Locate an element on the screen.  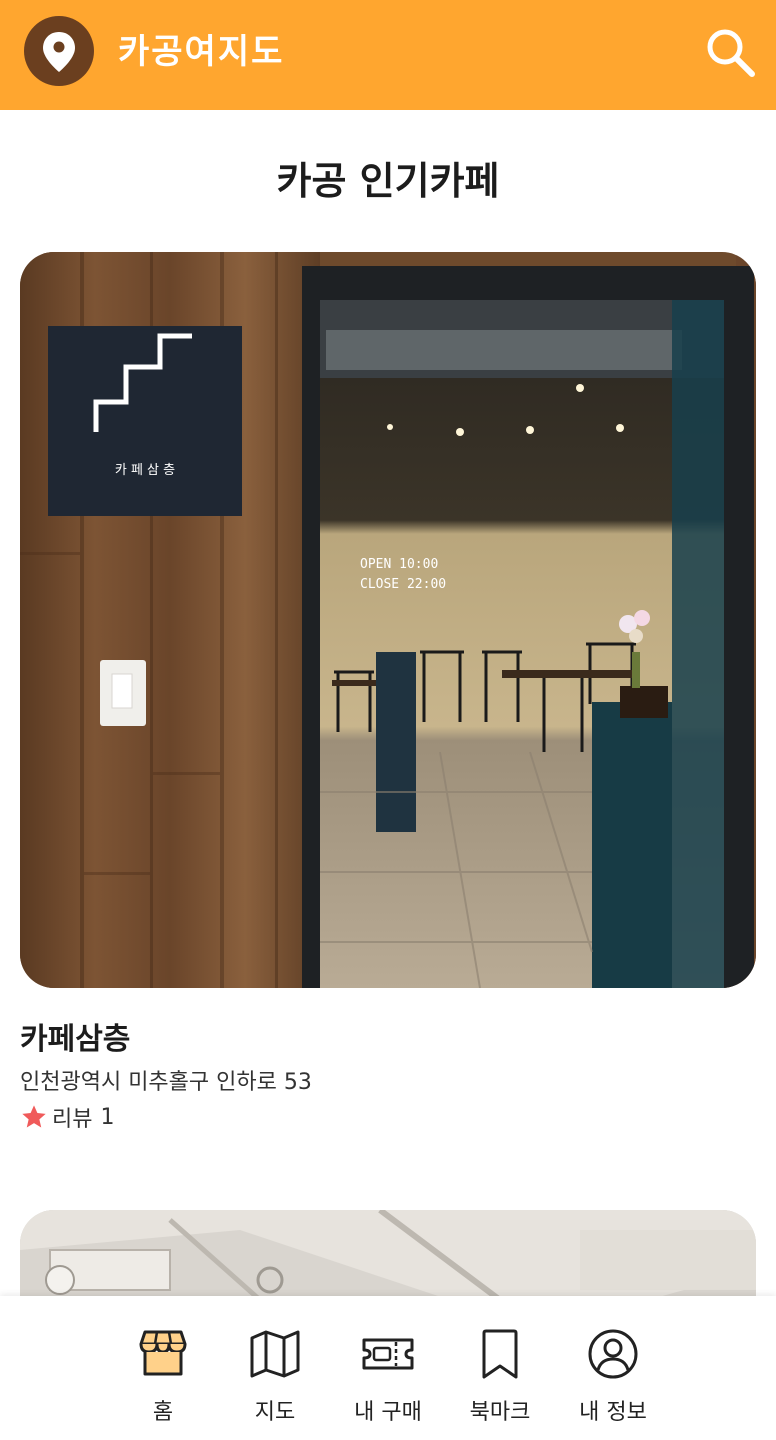
nav-profile: 내 정보 is located at coordinates (613, 1376).